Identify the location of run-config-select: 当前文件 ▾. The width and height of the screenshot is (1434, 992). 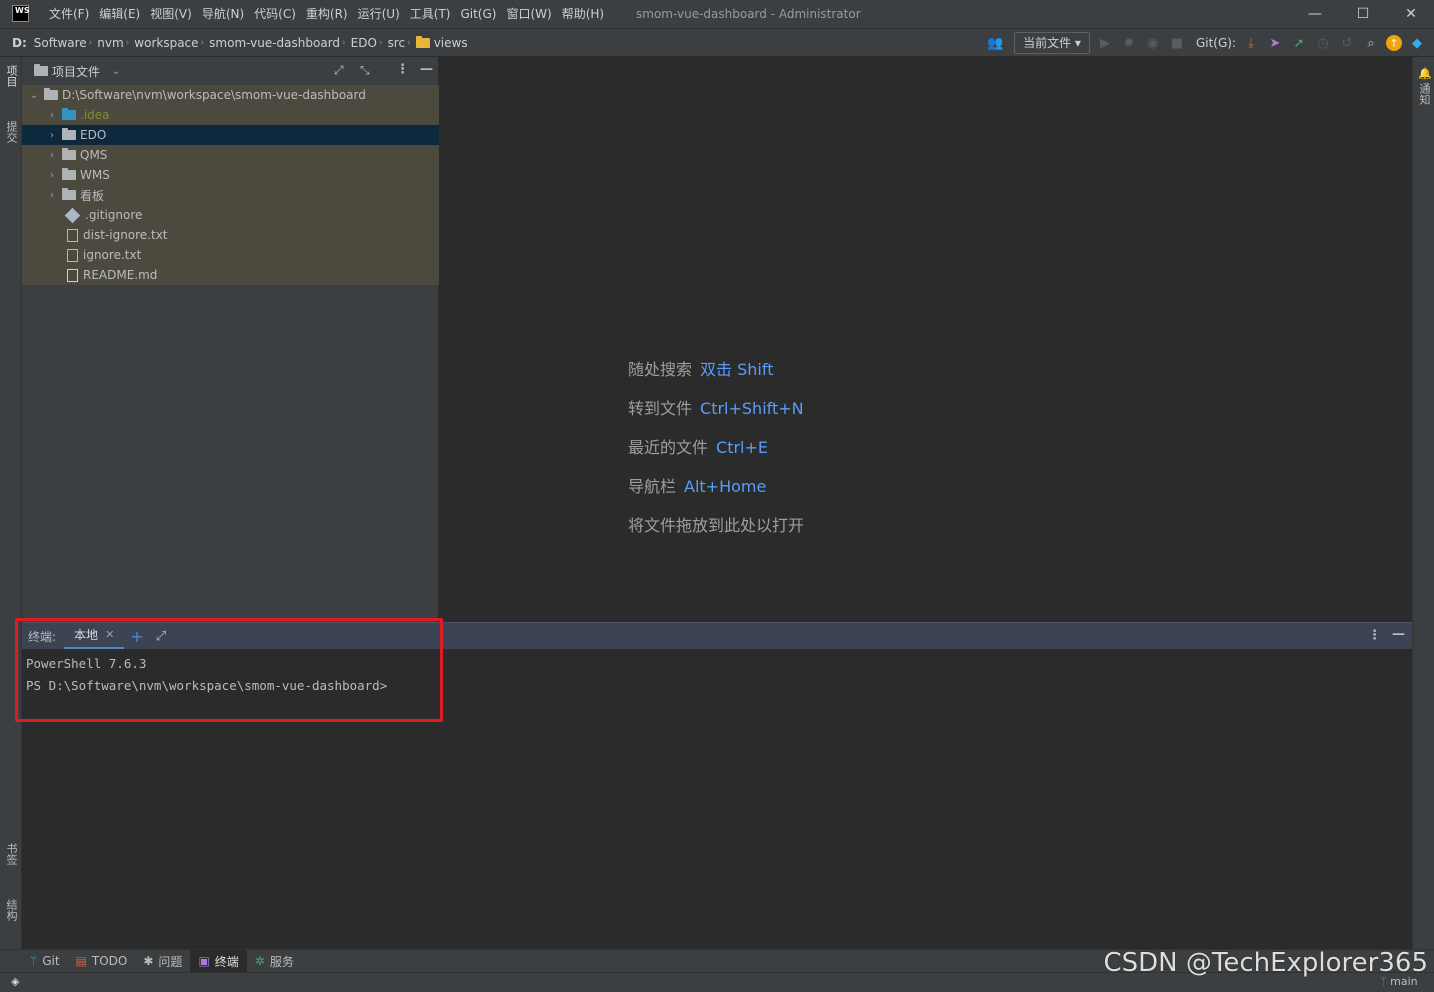
(1052, 43).